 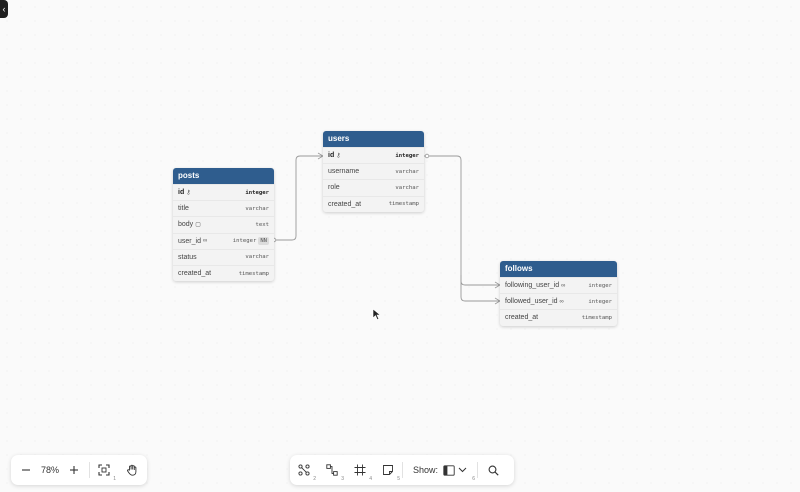 What do you see at coordinates (187, 257) in the screenshot?
I see `field-name: status` at bounding box center [187, 257].